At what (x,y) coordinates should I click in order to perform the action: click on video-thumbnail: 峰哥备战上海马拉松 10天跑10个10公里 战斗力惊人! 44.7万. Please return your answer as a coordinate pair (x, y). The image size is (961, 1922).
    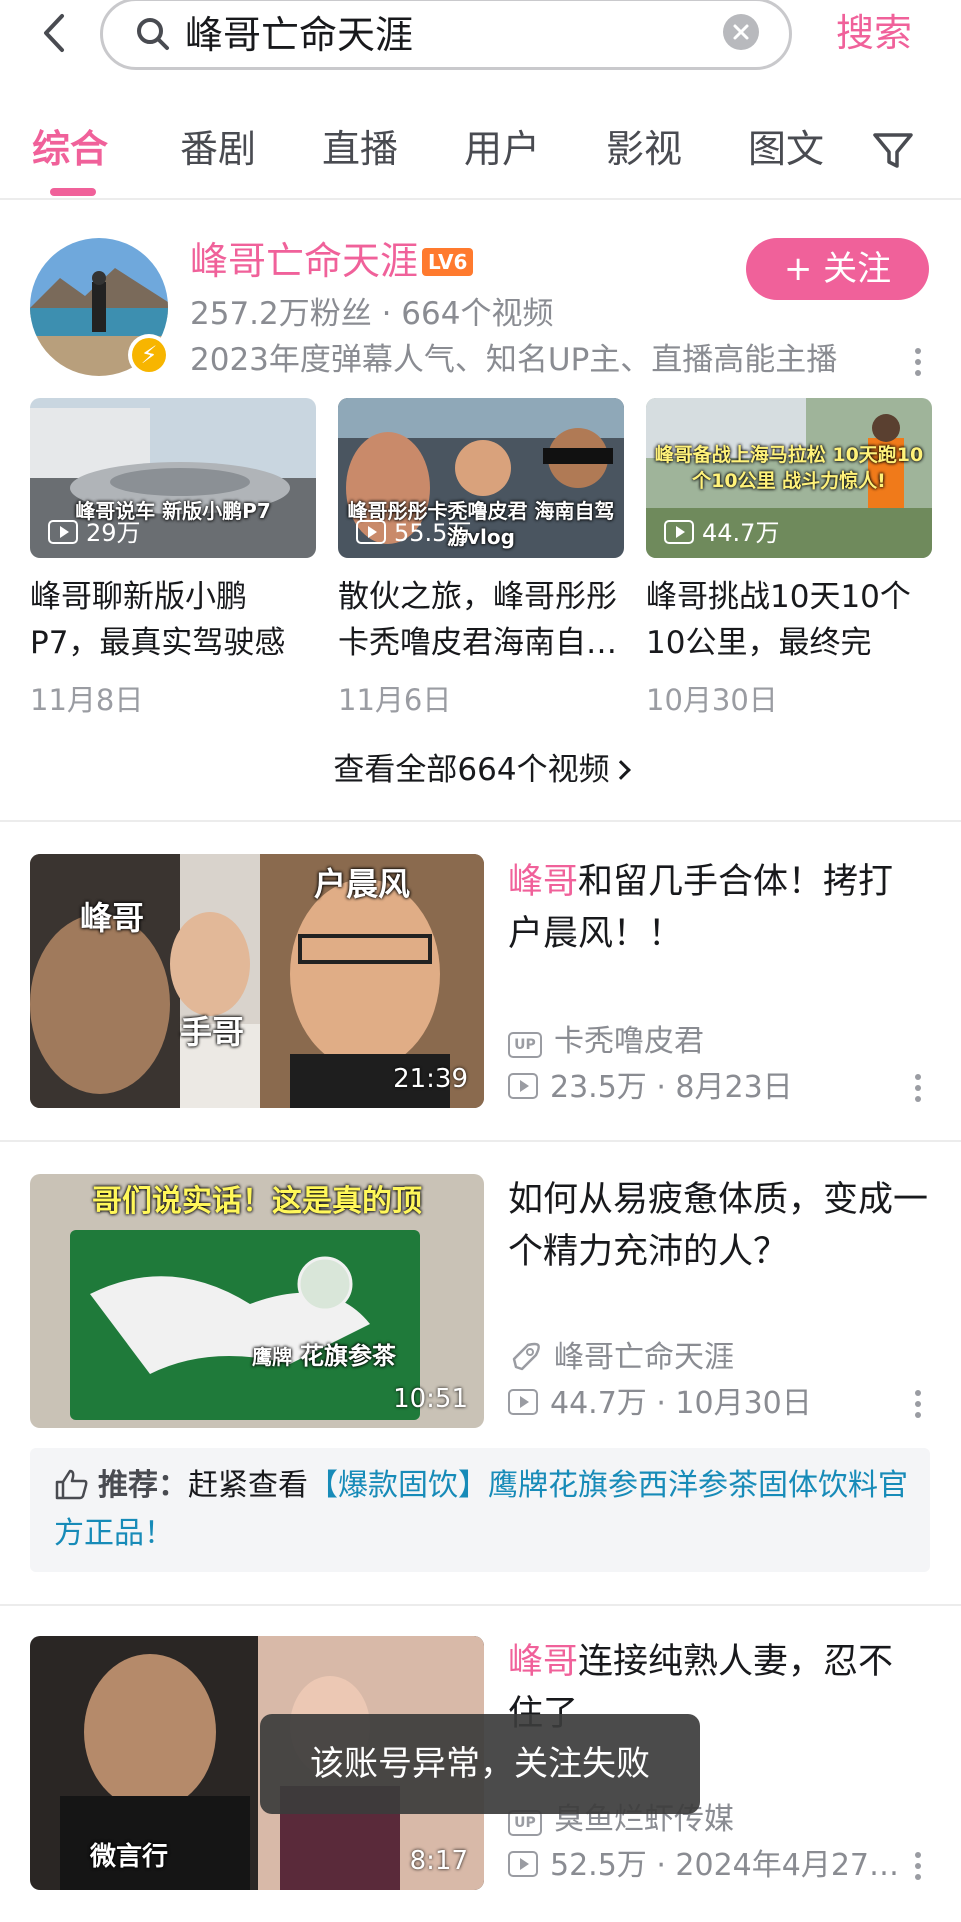
    Looking at the image, I should click on (789, 478).